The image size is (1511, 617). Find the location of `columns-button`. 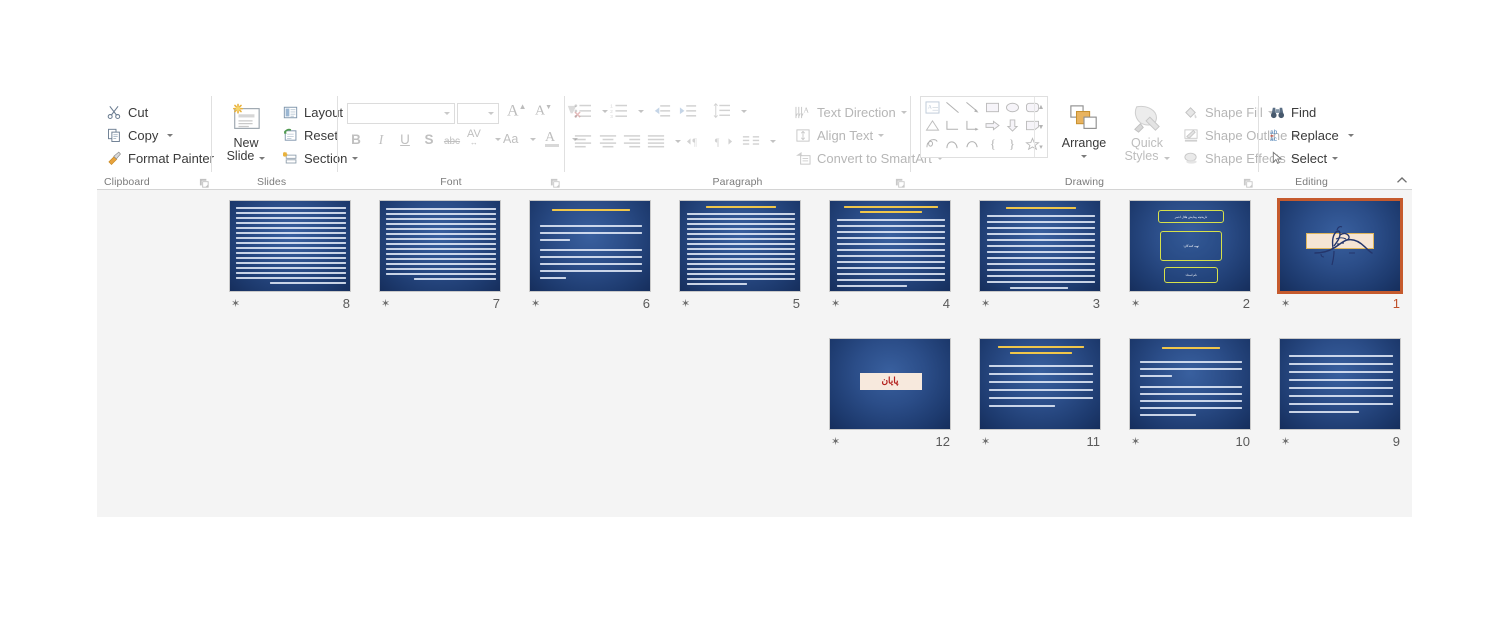

columns-button is located at coordinates (751, 144).